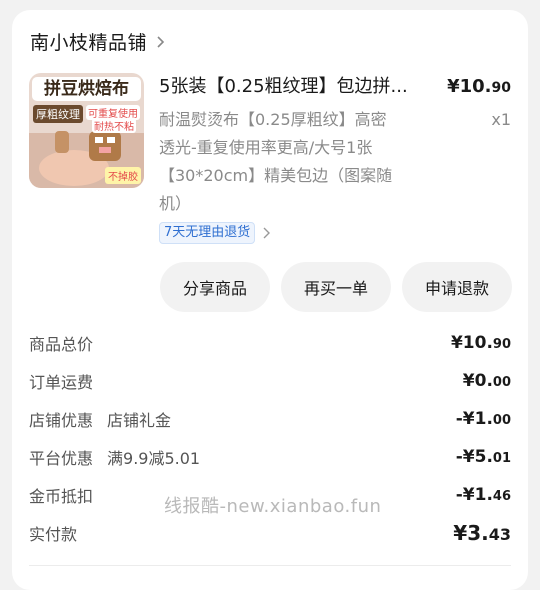 The width and height of the screenshot is (540, 590). What do you see at coordinates (270, 565) in the screenshot?
I see `divider` at bounding box center [270, 565].